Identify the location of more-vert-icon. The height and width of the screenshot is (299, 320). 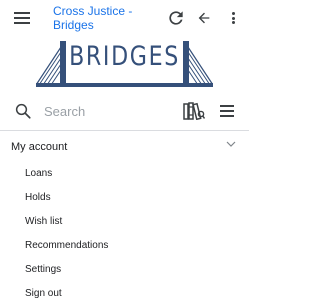
(233, 18).